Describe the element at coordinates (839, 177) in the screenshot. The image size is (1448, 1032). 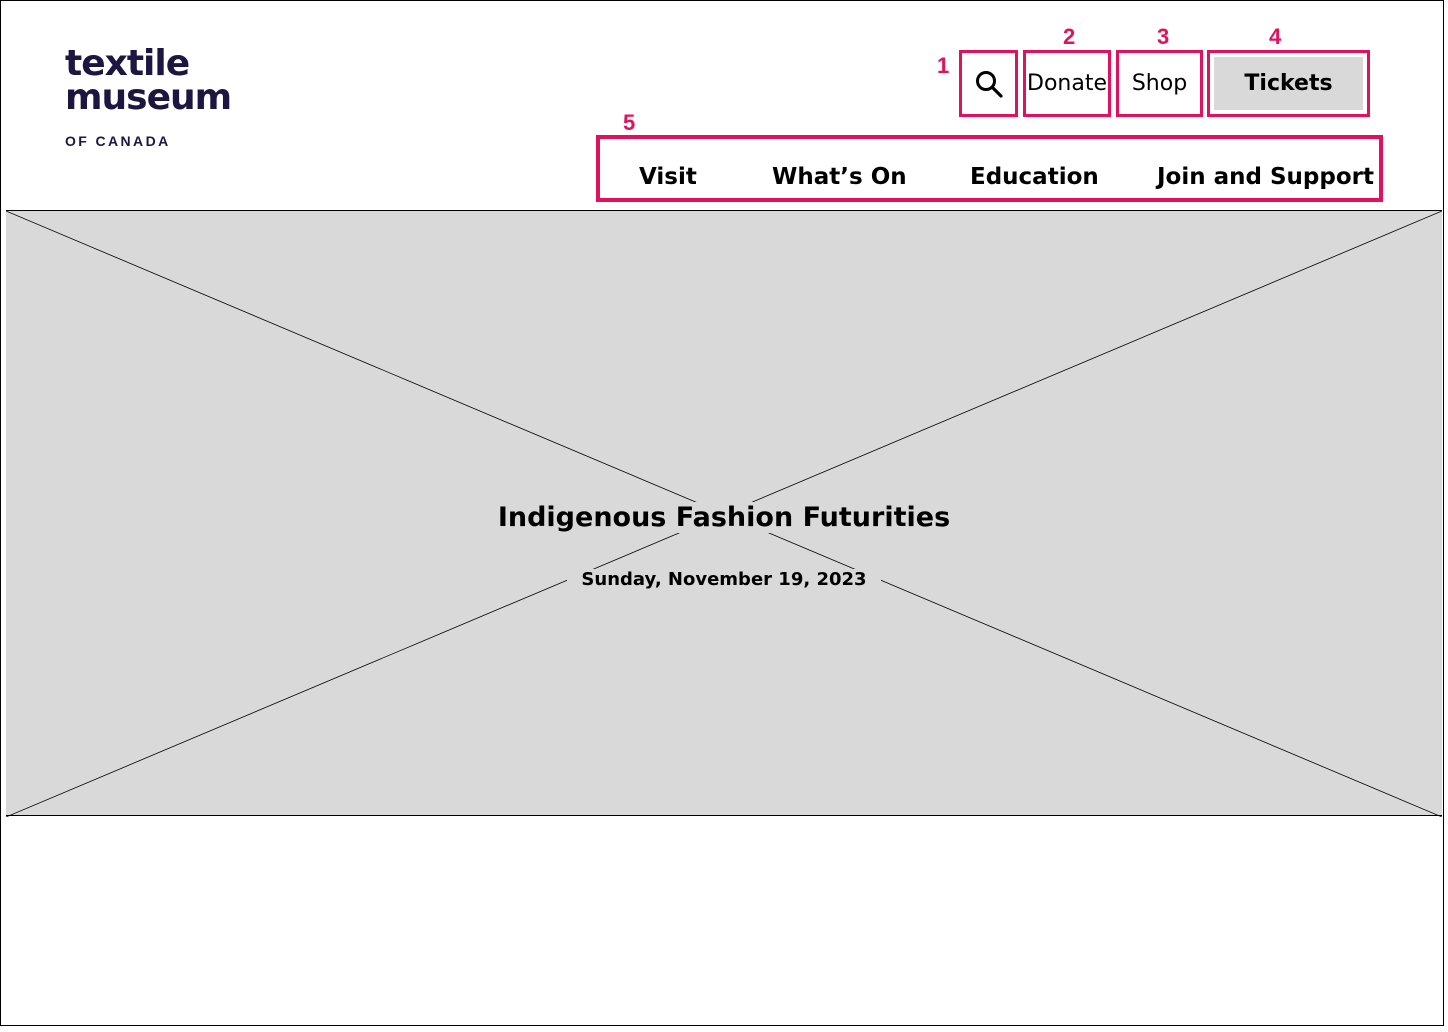
I see `nav-item-whats-on: What’s On` at that location.